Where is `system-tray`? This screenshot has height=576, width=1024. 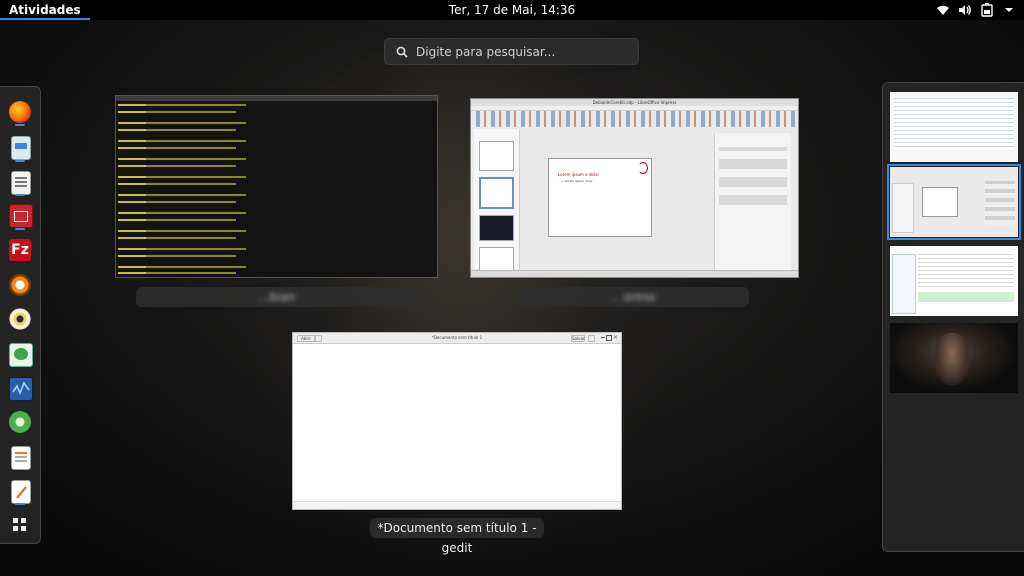 system-tray is located at coordinates (976, 10).